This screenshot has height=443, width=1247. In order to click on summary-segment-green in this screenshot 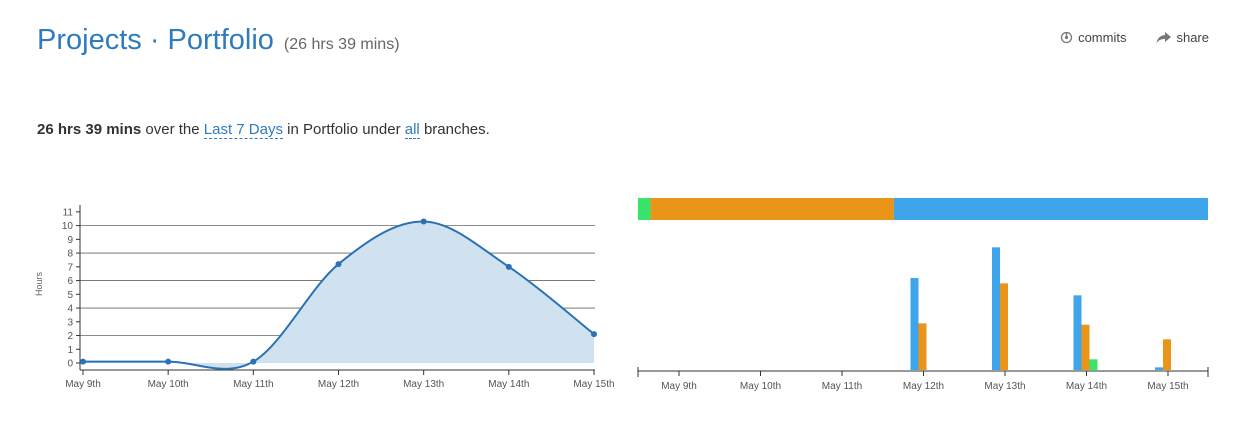, I will do `click(644, 209)`.